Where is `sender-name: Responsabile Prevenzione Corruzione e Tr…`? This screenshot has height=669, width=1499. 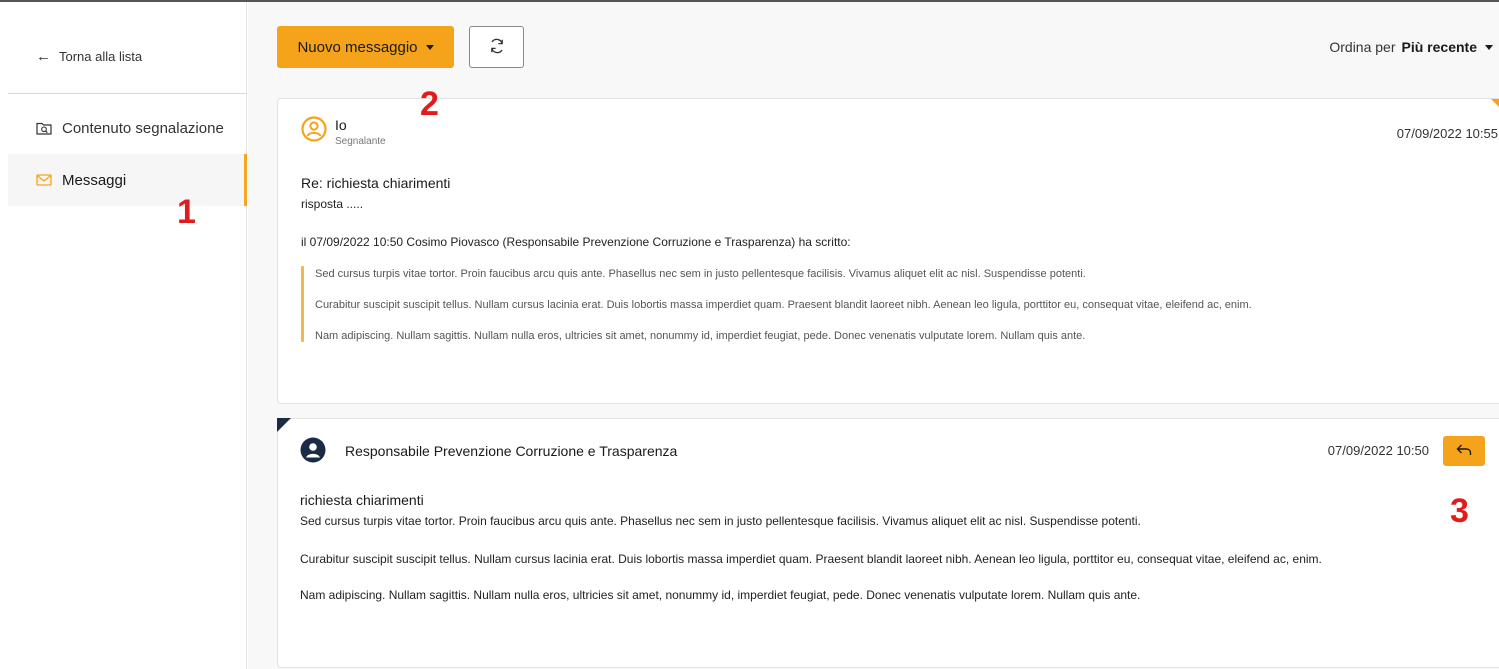 sender-name: Responsabile Prevenzione Corruzione e Tr… is located at coordinates (511, 451).